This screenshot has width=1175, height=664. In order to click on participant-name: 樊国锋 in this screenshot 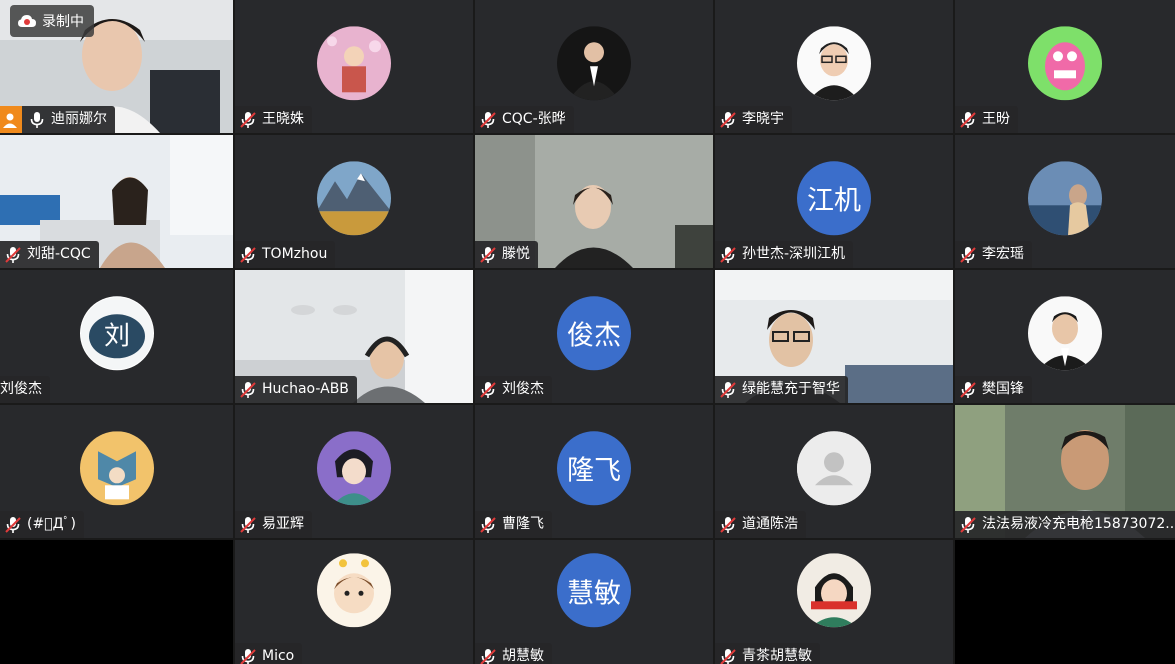, I will do `click(1003, 389)`.